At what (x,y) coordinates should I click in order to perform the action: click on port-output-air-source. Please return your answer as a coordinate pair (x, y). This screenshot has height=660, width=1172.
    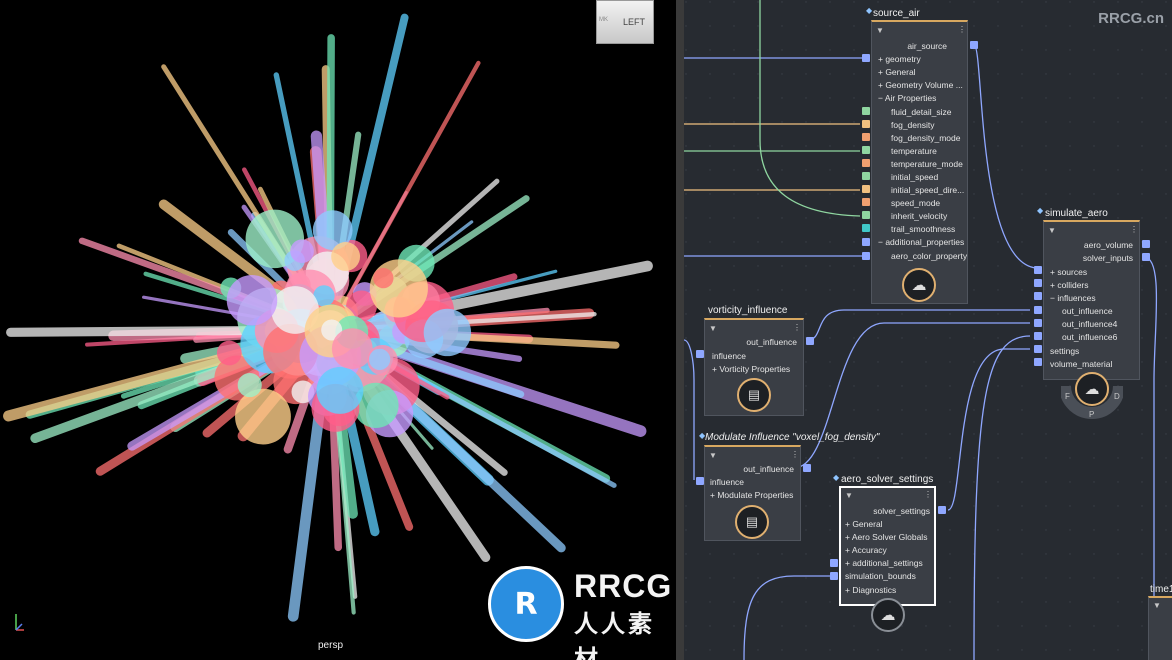
    Looking at the image, I should click on (974, 45).